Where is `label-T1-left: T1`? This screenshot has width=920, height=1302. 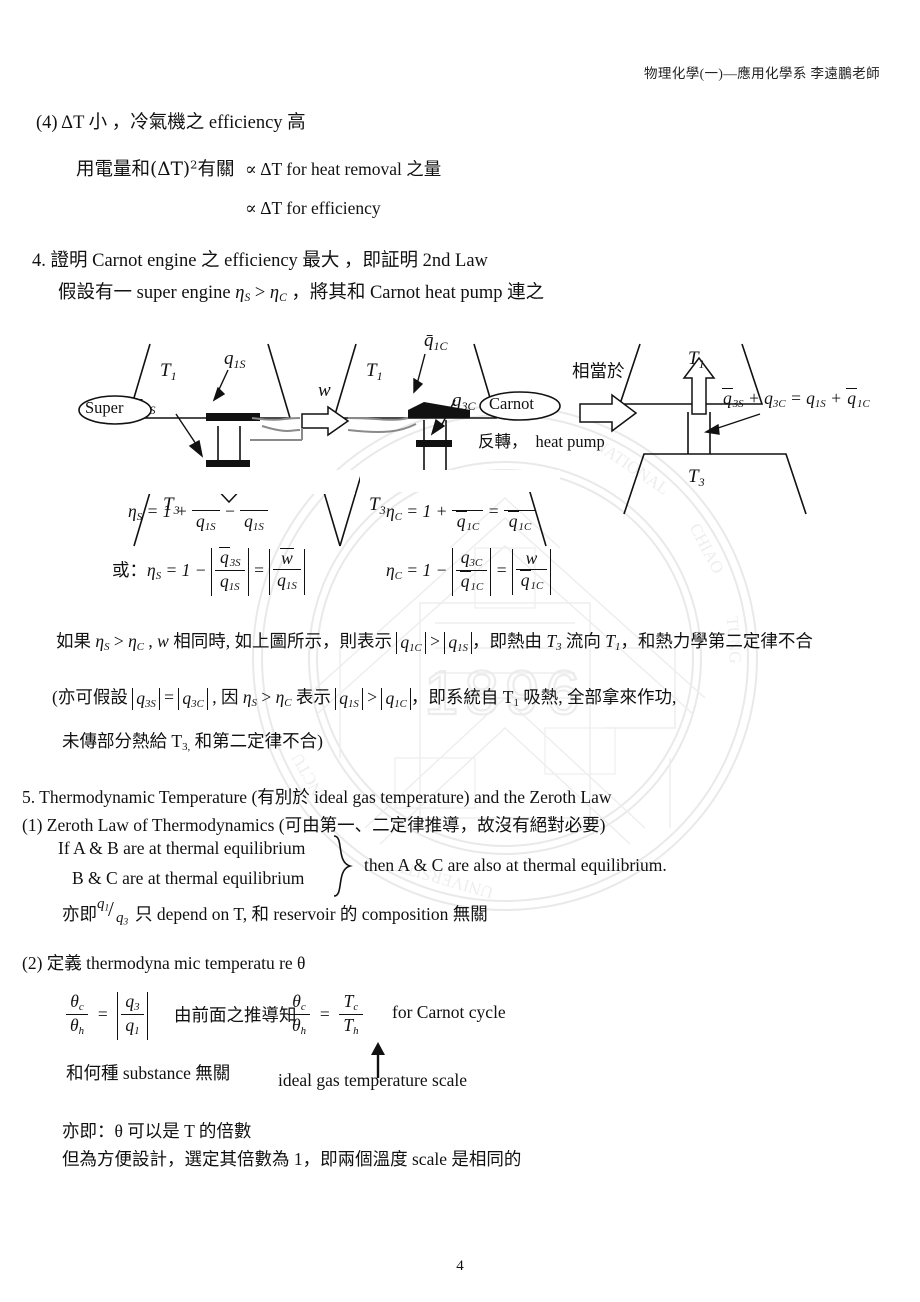 label-T1-left: T1 is located at coordinates (168, 371).